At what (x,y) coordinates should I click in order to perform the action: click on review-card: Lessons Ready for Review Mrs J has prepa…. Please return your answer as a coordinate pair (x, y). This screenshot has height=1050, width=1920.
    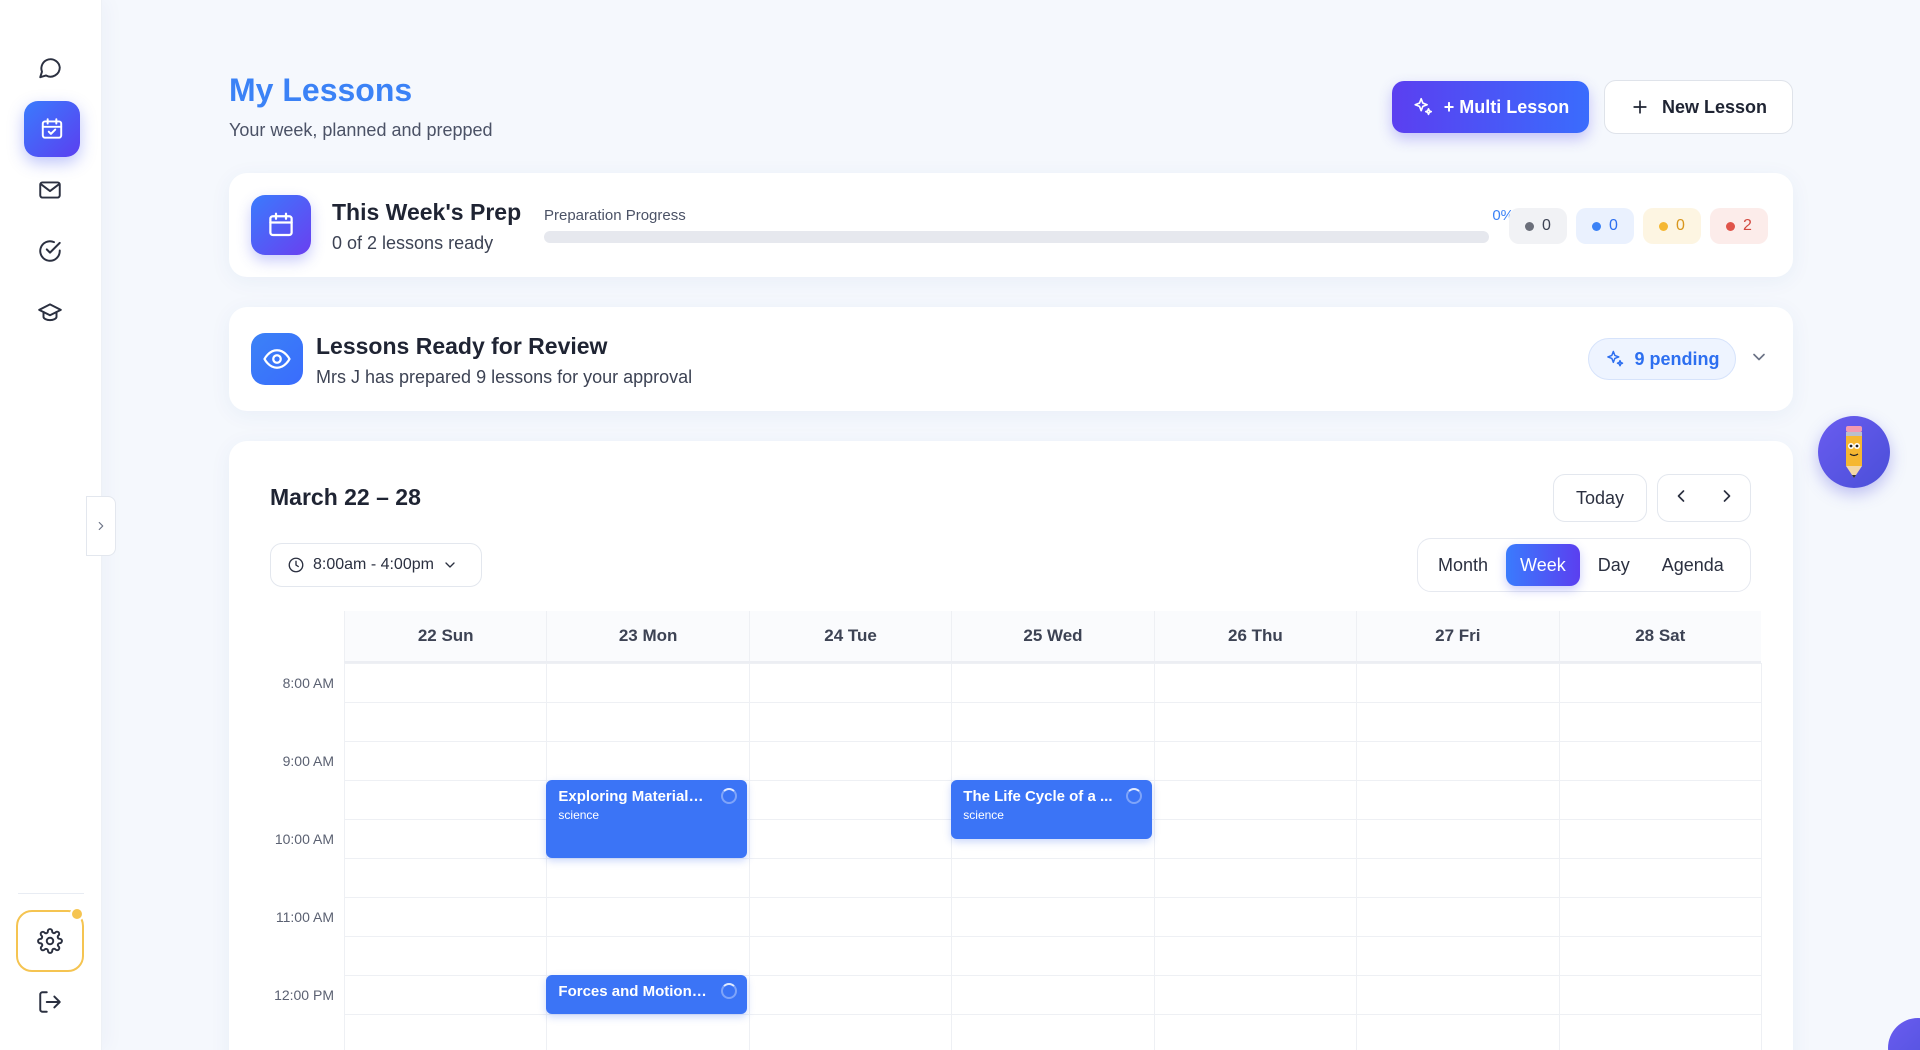
    Looking at the image, I should click on (1011, 359).